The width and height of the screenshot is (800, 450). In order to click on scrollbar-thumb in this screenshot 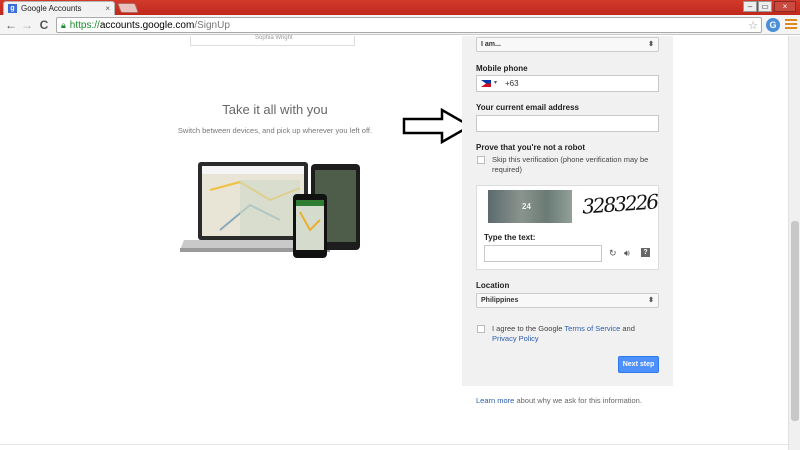, I will do `click(795, 321)`.